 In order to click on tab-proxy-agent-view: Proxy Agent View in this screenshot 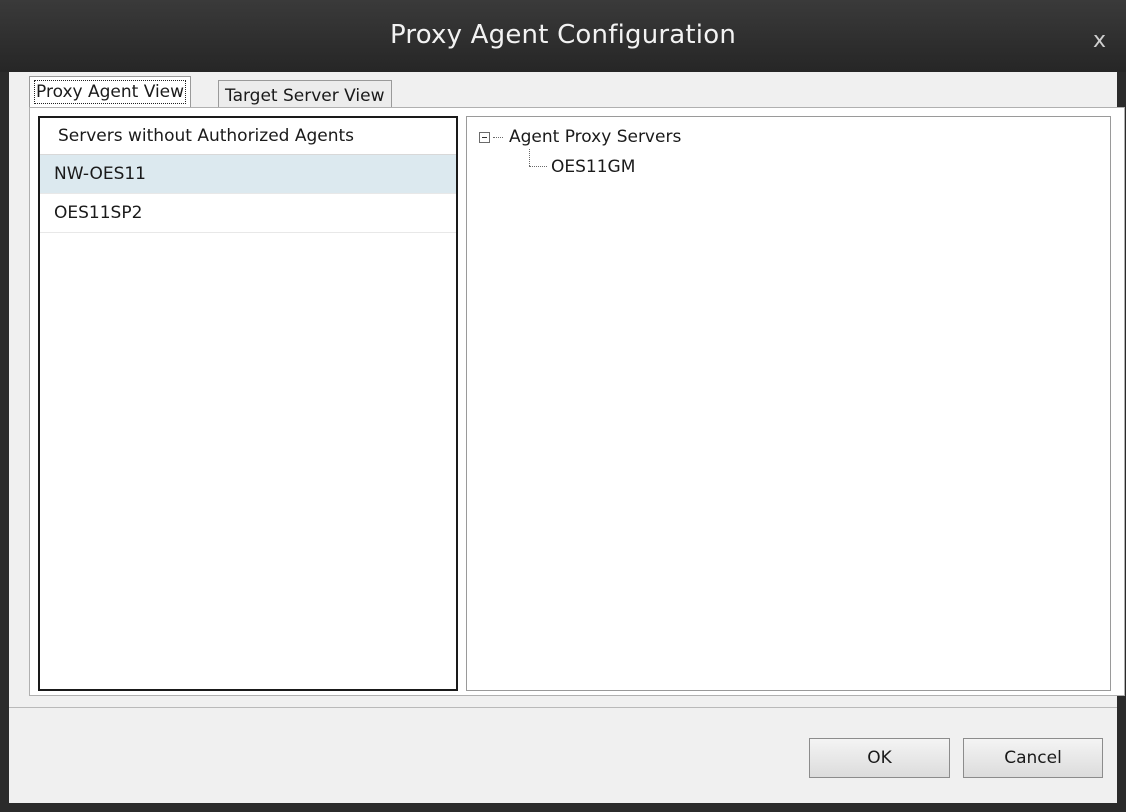, I will do `click(110, 92)`.